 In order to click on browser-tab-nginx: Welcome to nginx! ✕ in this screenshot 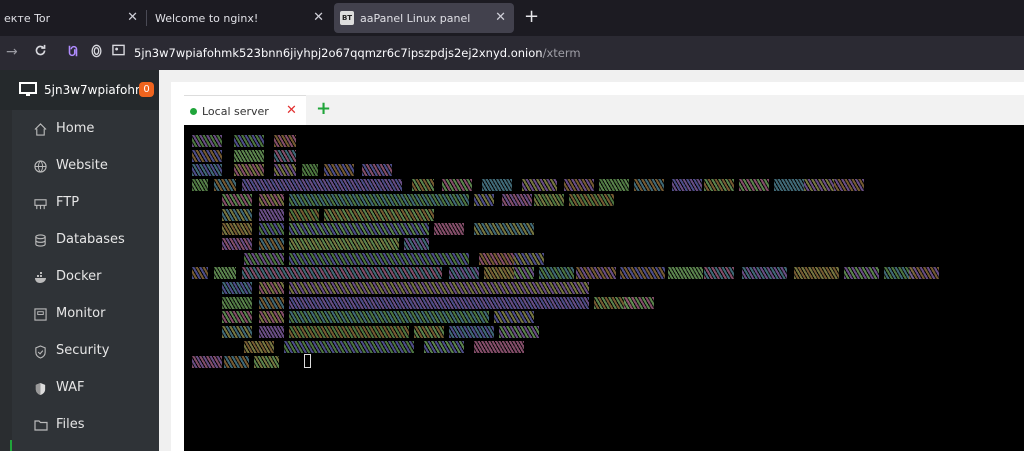, I will do `click(240, 18)`.